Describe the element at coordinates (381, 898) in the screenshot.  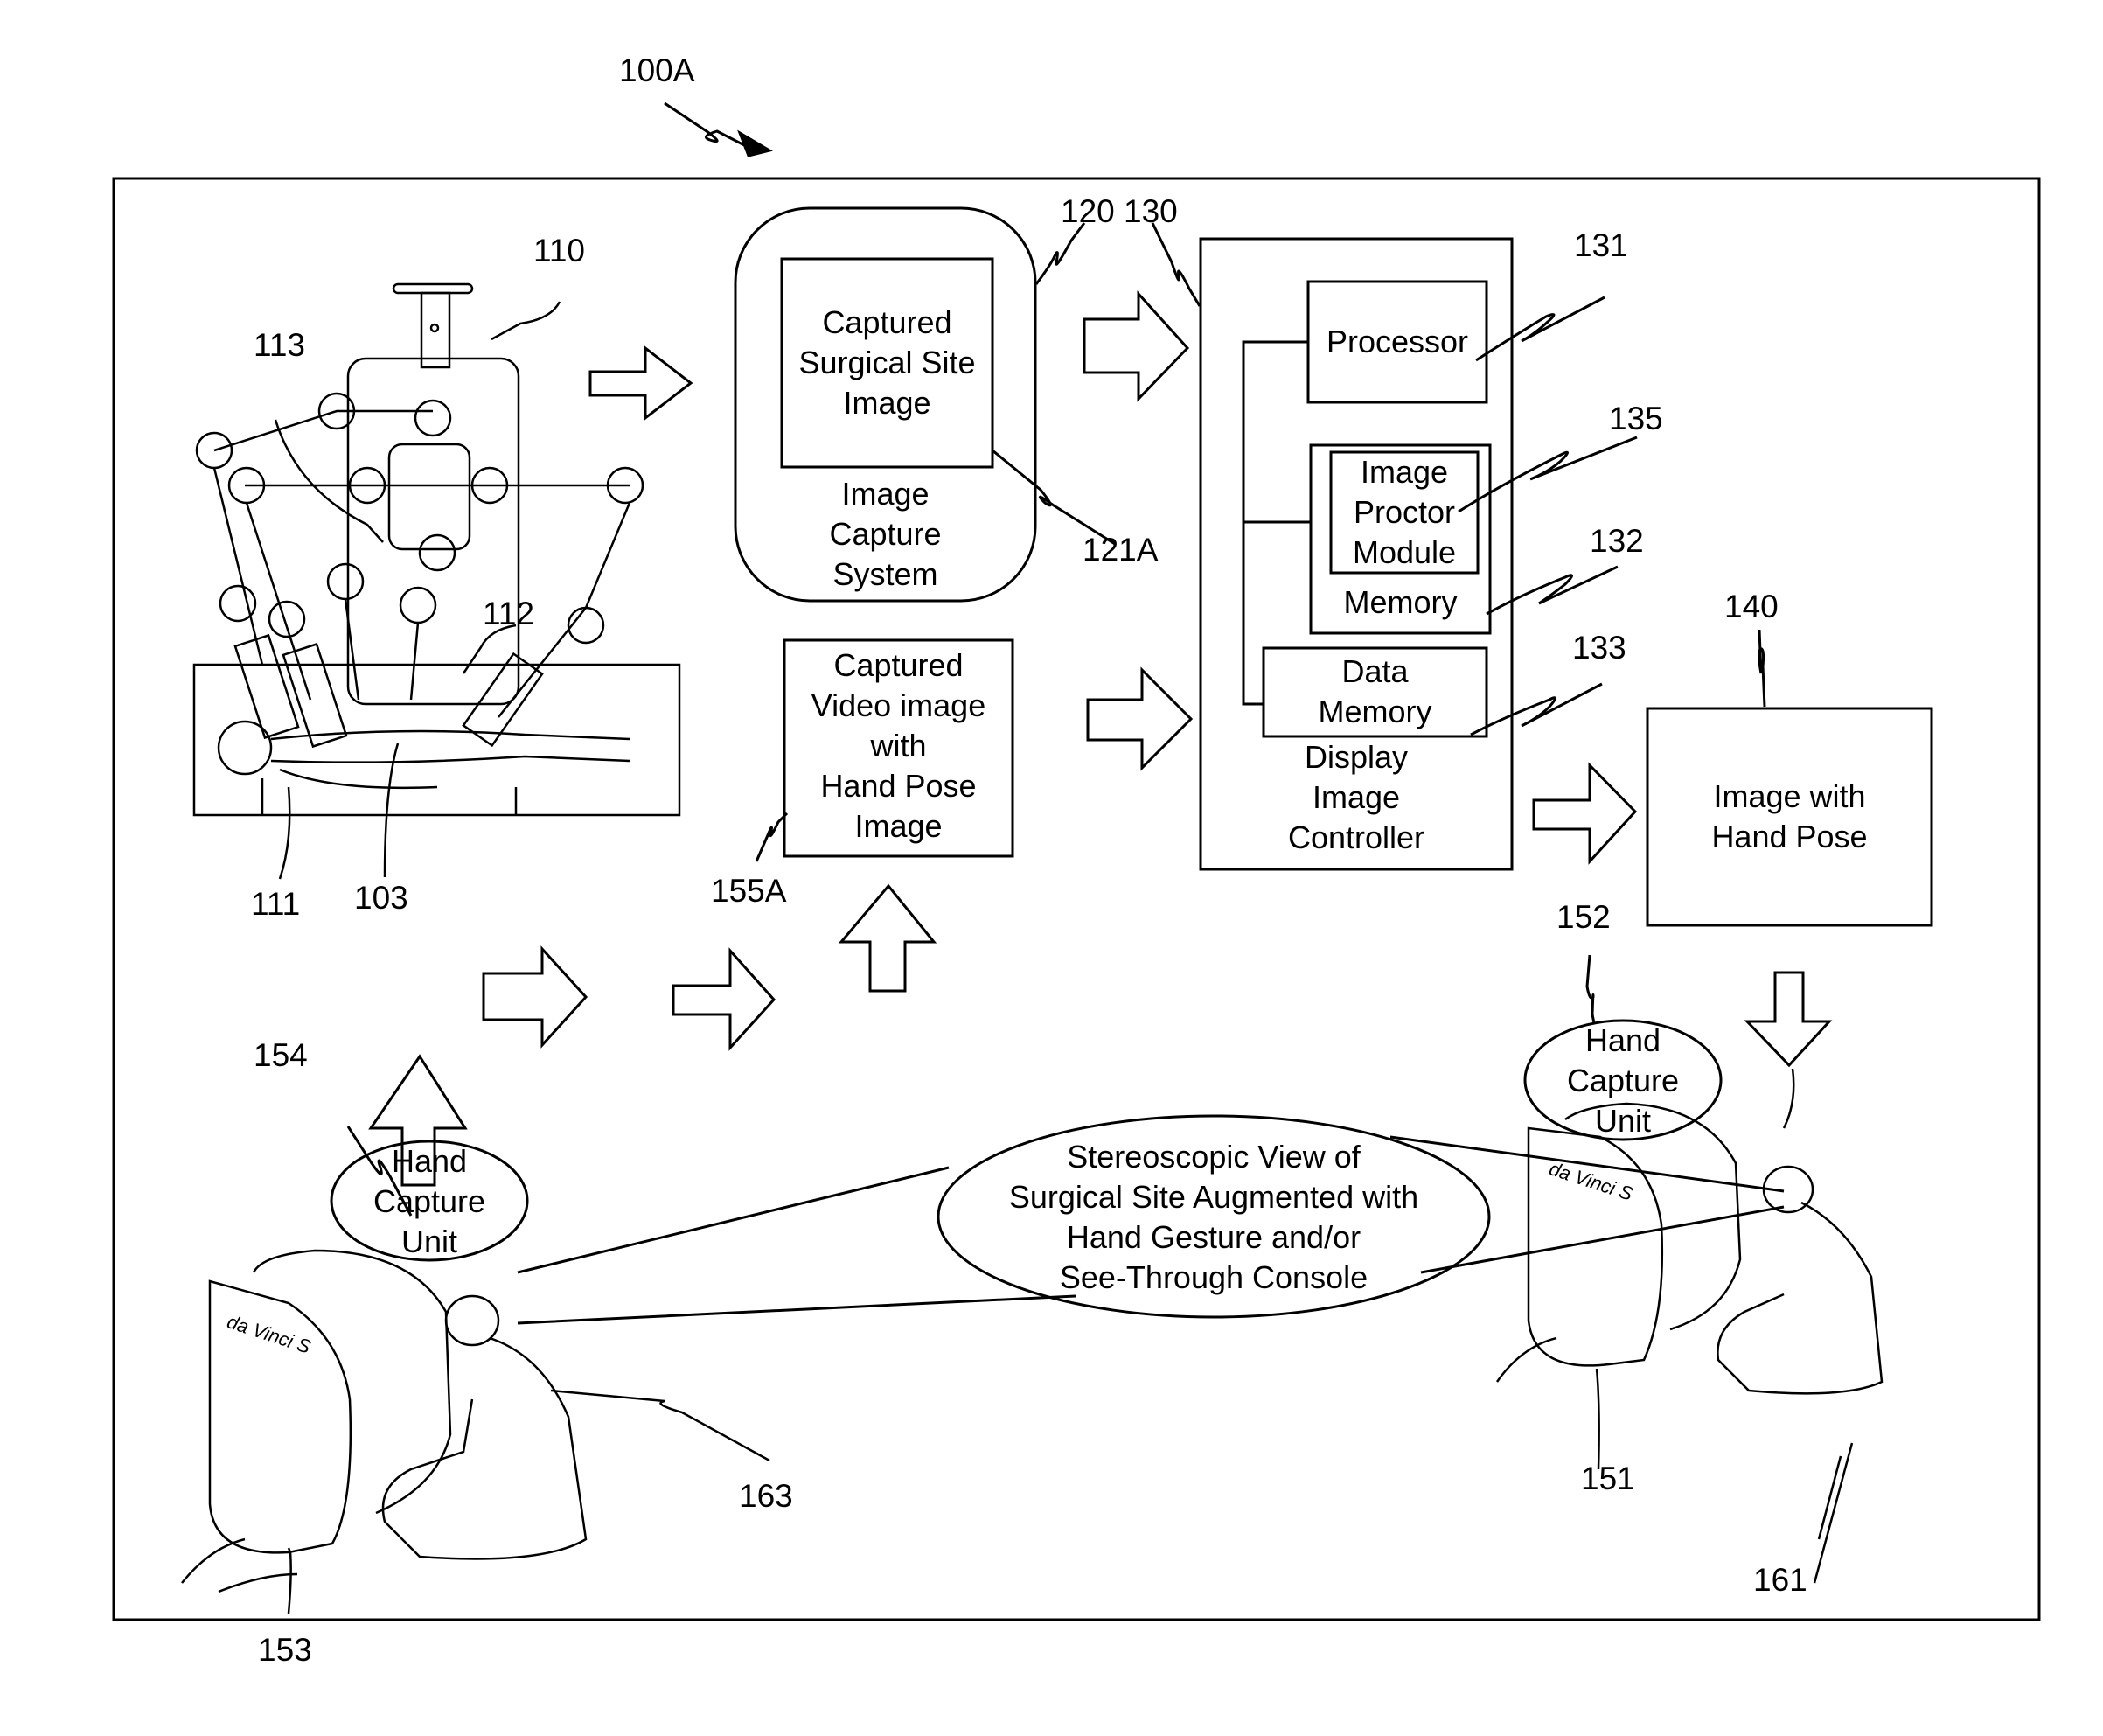
I see `ref-103: 103` at that location.